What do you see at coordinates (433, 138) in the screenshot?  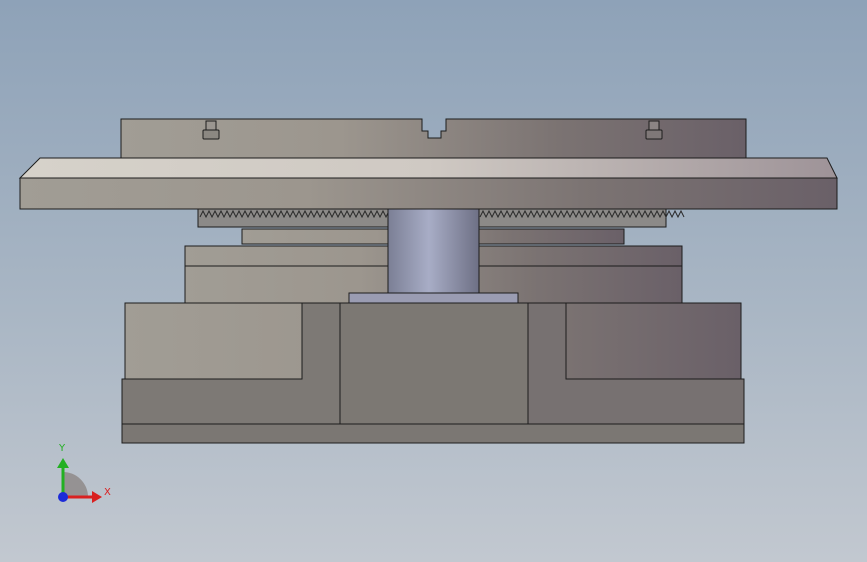 I see `top-plate` at bounding box center [433, 138].